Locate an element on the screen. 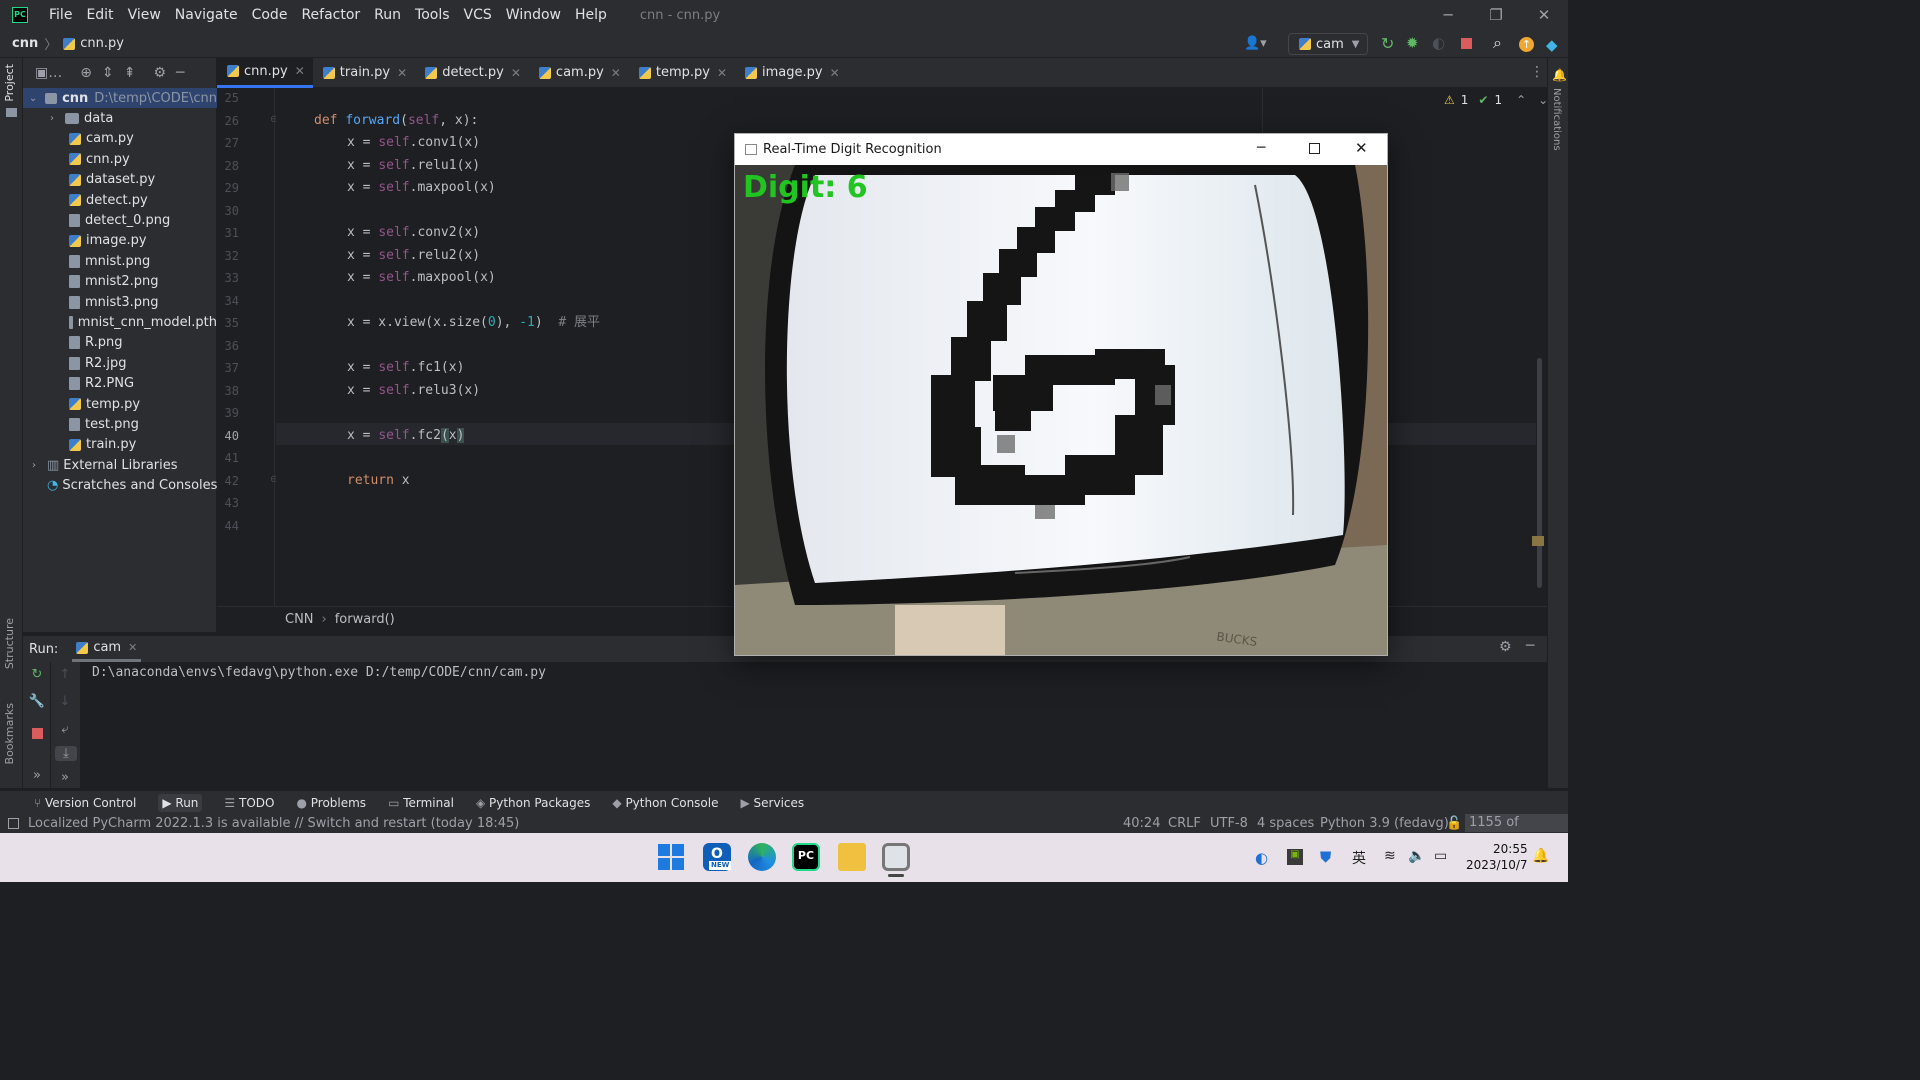  tab-run: ▶ Run is located at coordinates (180, 802).